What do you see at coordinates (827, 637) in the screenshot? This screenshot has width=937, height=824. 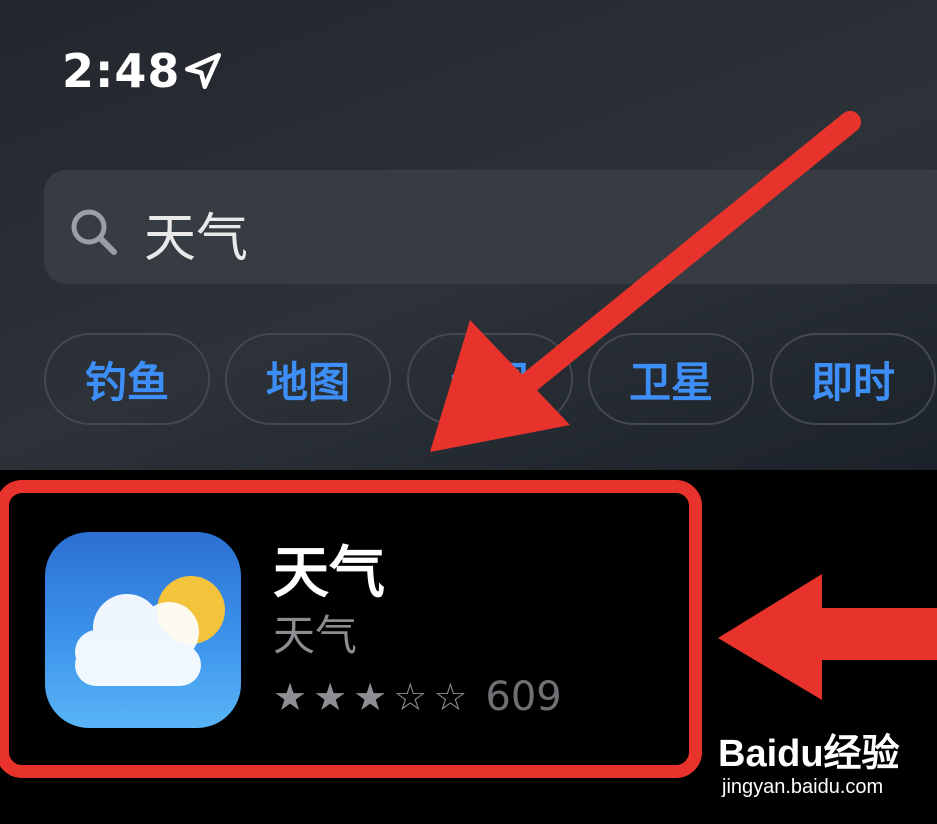 I see `annotation-arrow-left` at bounding box center [827, 637].